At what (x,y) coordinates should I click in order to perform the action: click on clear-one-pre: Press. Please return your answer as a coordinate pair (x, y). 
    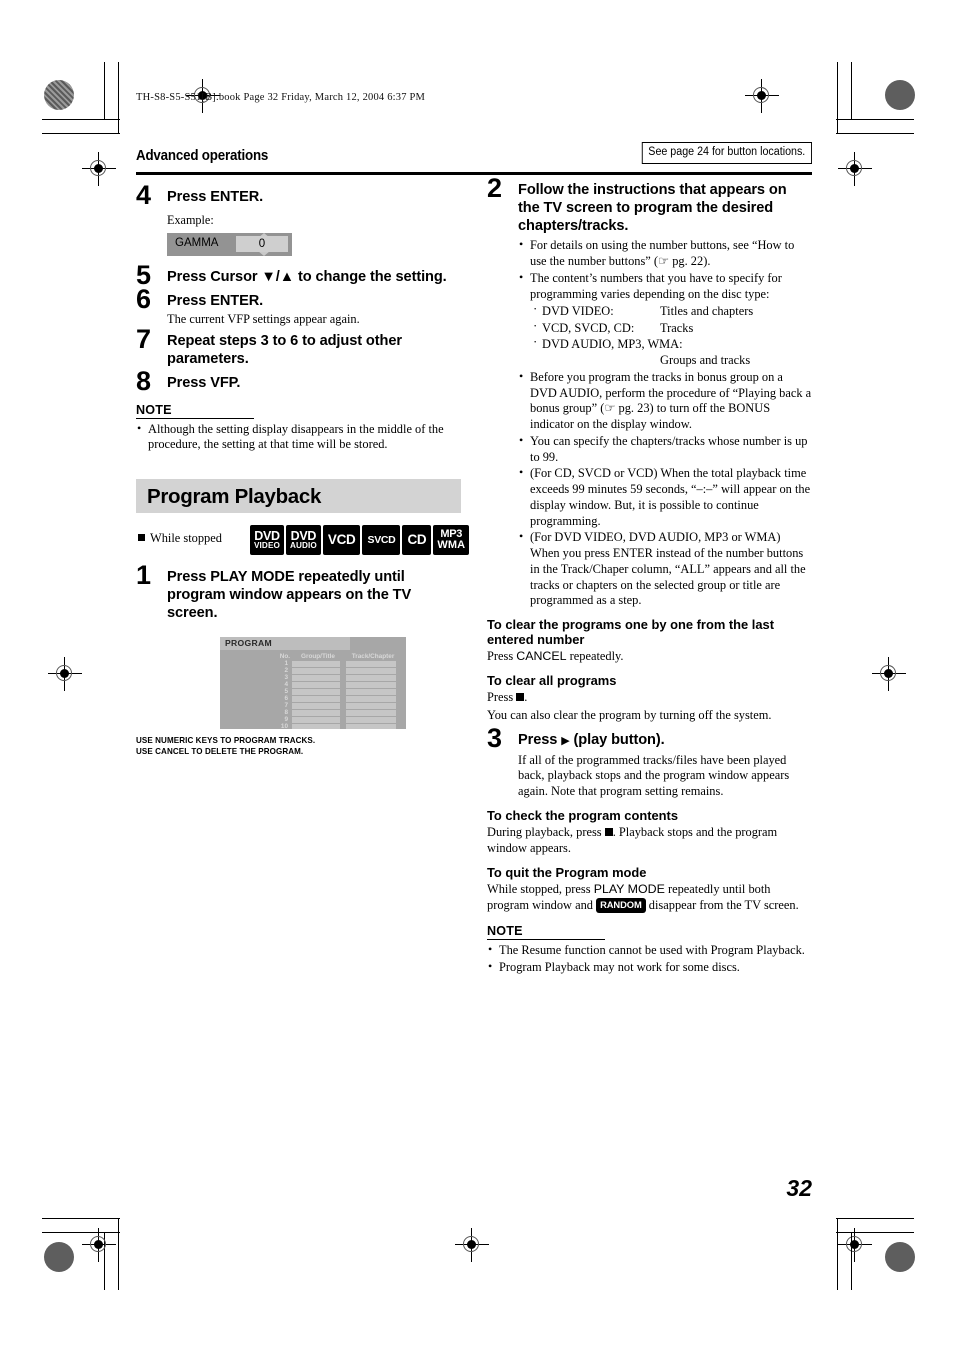
    Looking at the image, I should click on (502, 656).